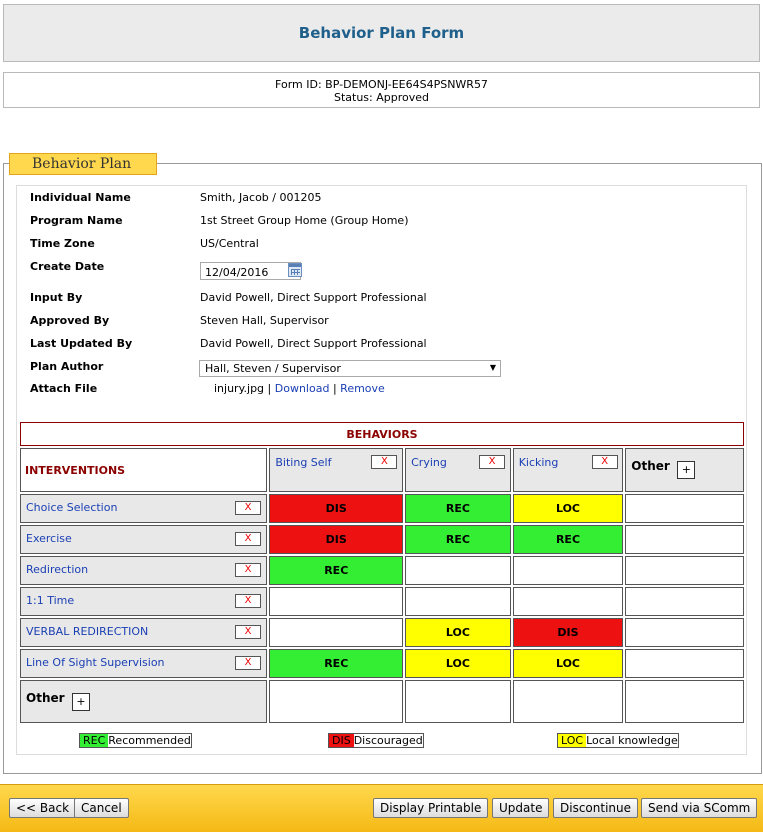  What do you see at coordinates (67, 366) in the screenshot?
I see `field-label: Plan Author` at bounding box center [67, 366].